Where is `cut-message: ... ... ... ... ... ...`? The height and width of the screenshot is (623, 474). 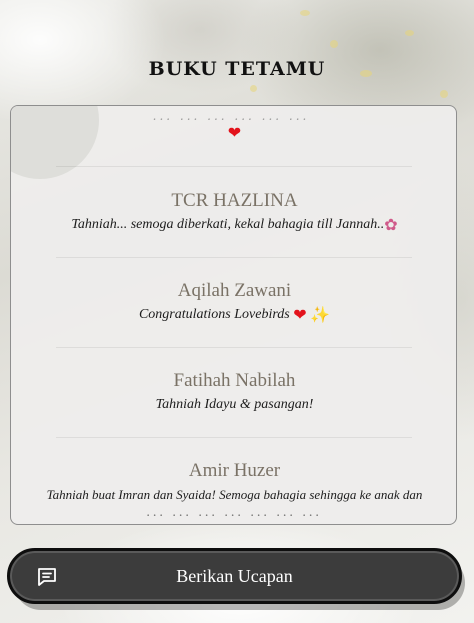
cut-message: ... ... ... ... ... ... is located at coordinates (231, 116).